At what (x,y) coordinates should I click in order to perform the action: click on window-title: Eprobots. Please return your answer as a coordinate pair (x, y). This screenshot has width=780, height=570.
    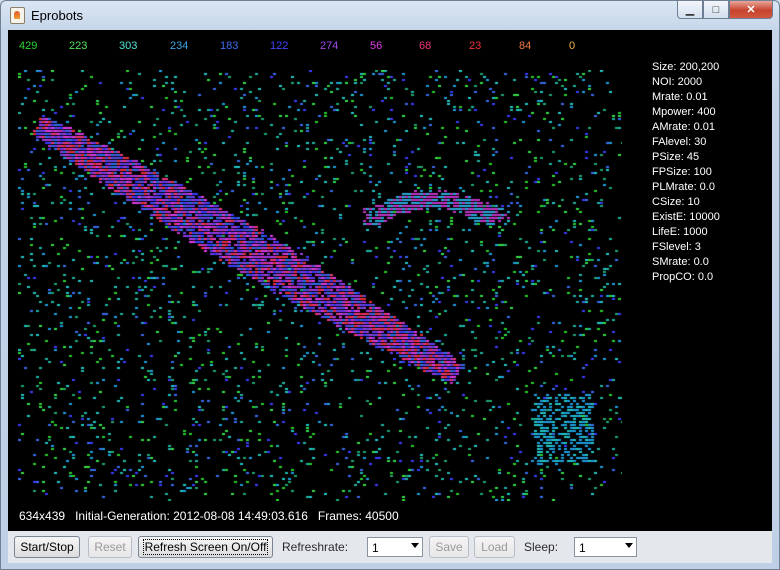
    Looking at the image, I should click on (57, 15).